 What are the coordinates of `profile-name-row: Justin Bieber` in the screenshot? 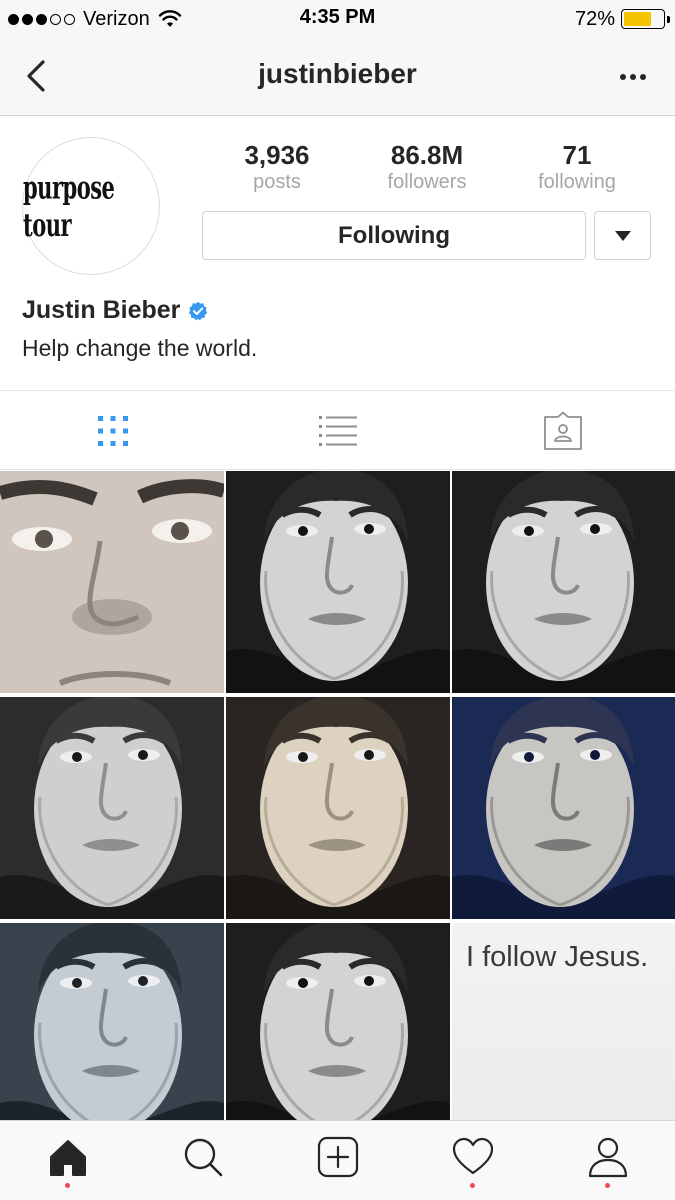 It's located at (115, 310).